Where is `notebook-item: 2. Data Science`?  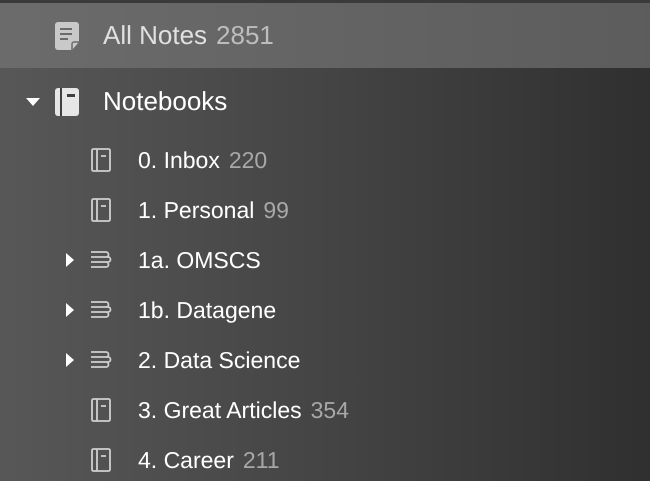 notebook-item: 2. Data Science is located at coordinates (325, 360).